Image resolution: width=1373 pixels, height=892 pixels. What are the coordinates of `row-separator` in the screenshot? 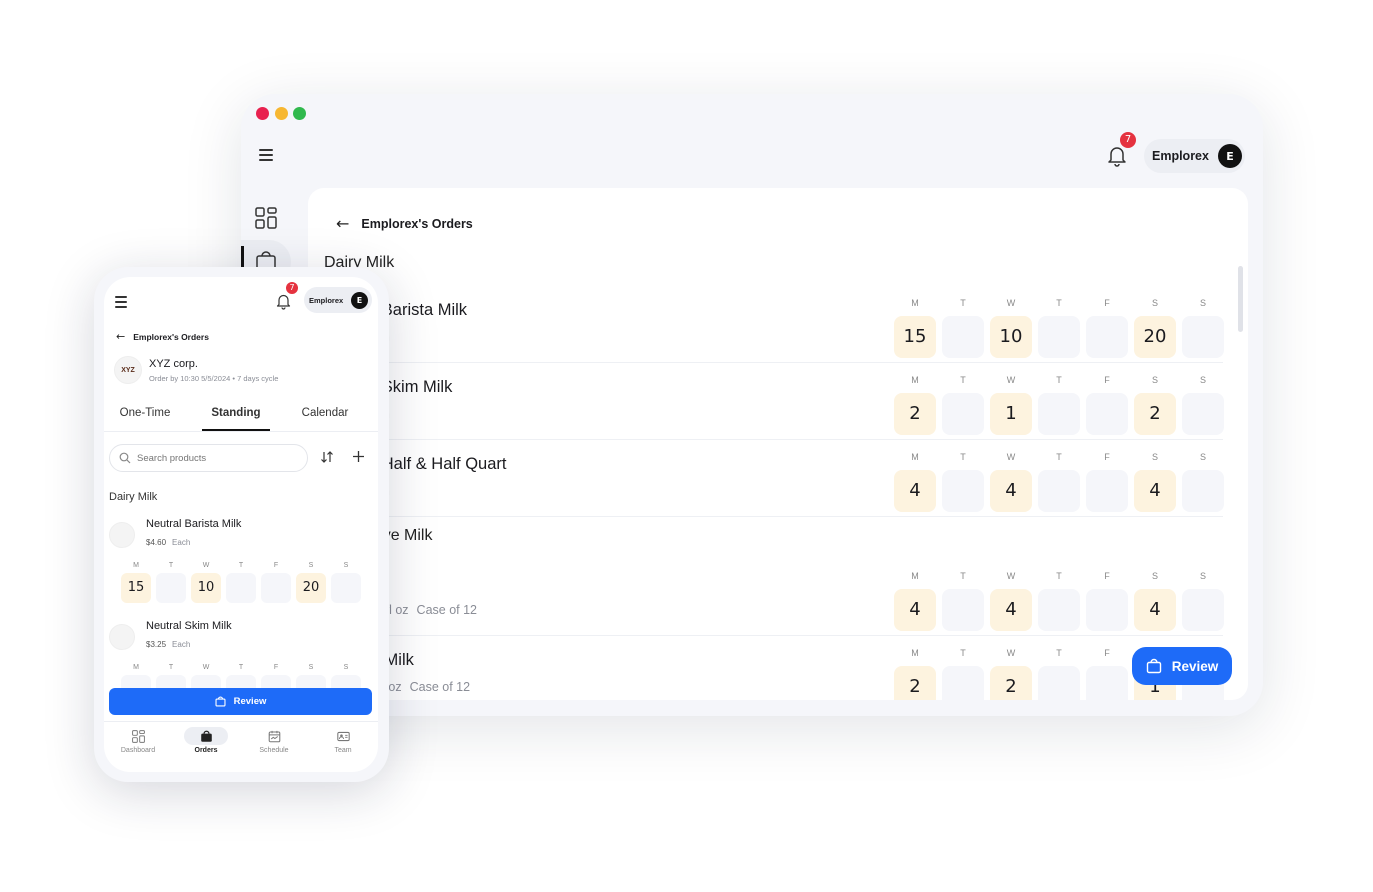 It's located at (765, 635).